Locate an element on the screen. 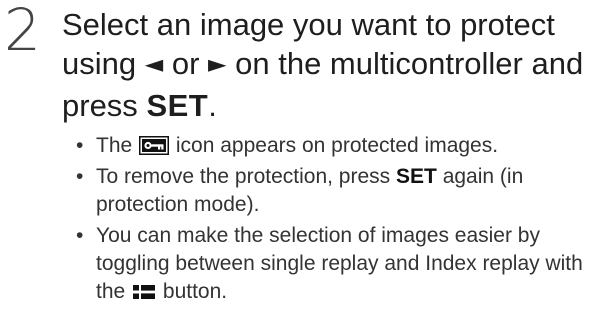 The image size is (606, 317). bullet-1-prefix: The is located at coordinates (114, 145).